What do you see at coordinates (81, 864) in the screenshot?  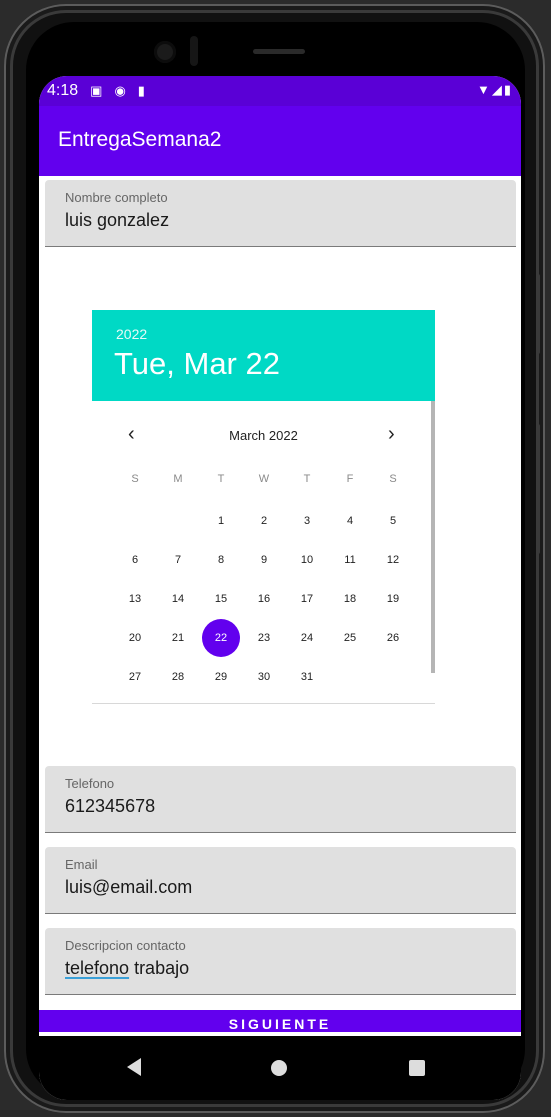 I see `email-label: Email` at bounding box center [81, 864].